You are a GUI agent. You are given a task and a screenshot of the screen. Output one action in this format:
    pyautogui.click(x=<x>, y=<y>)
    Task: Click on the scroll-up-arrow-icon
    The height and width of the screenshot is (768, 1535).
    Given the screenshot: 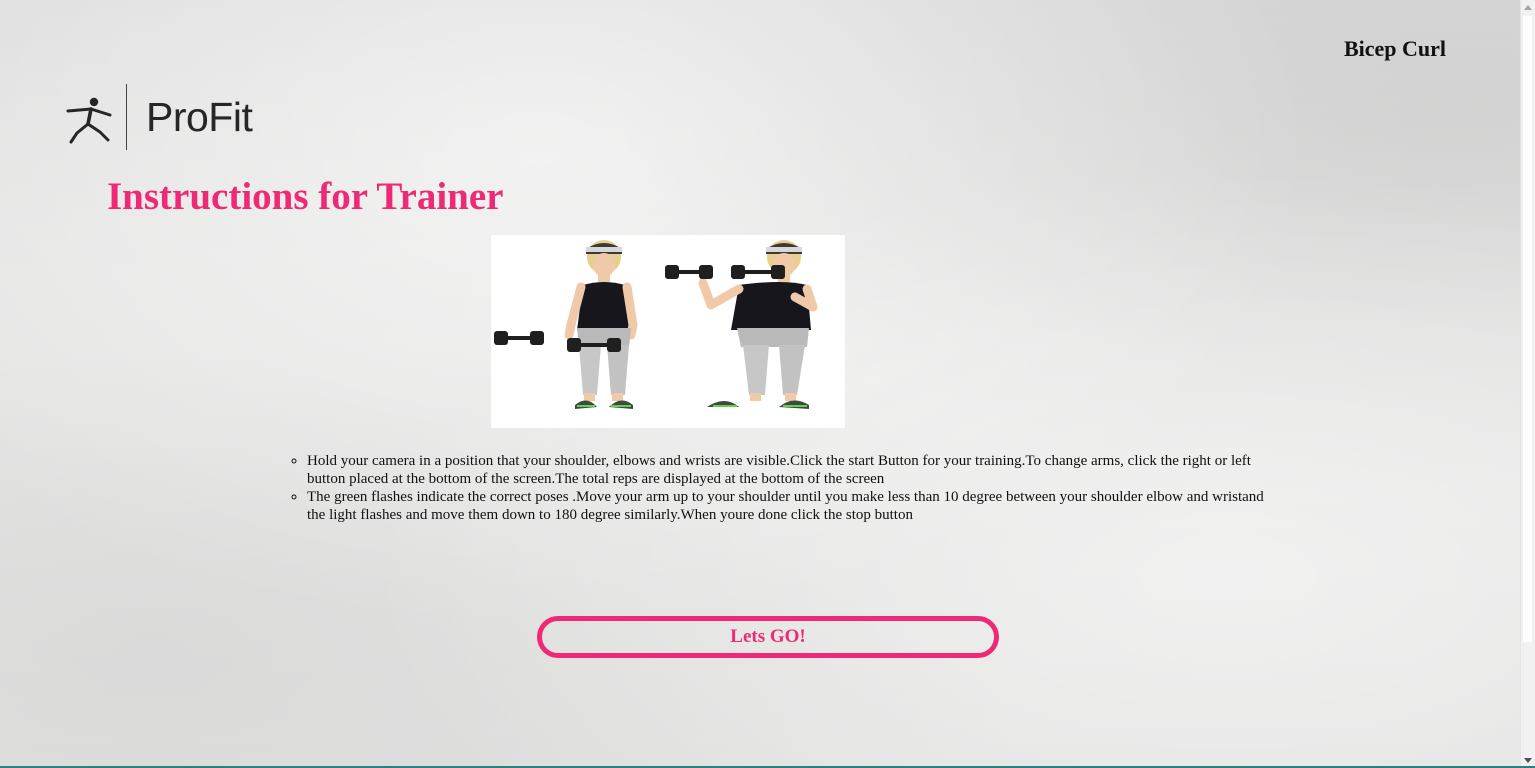 What is the action you would take?
    pyautogui.click(x=1528, y=7)
    